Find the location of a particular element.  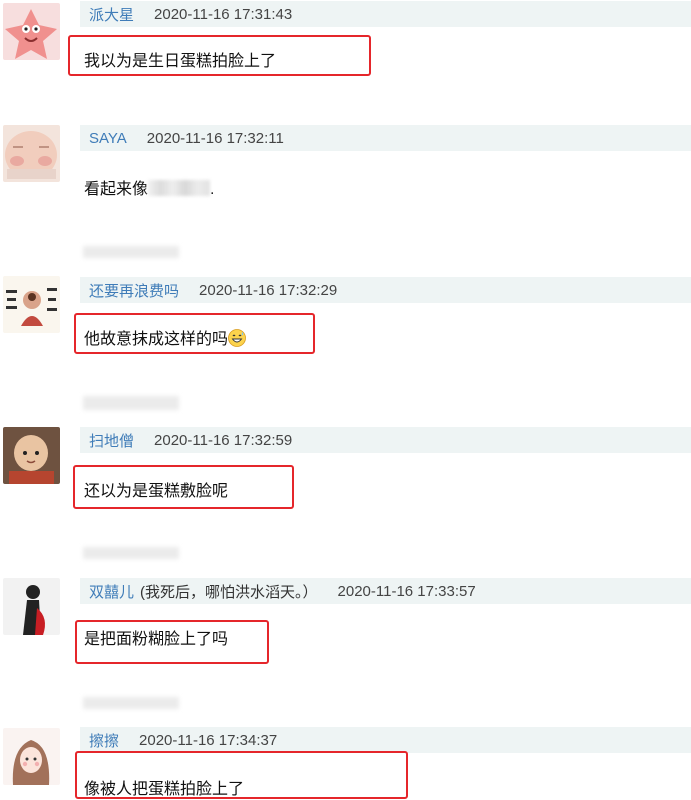

timestamp: 2020-11-16 17:34:37 is located at coordinates (208, 740).